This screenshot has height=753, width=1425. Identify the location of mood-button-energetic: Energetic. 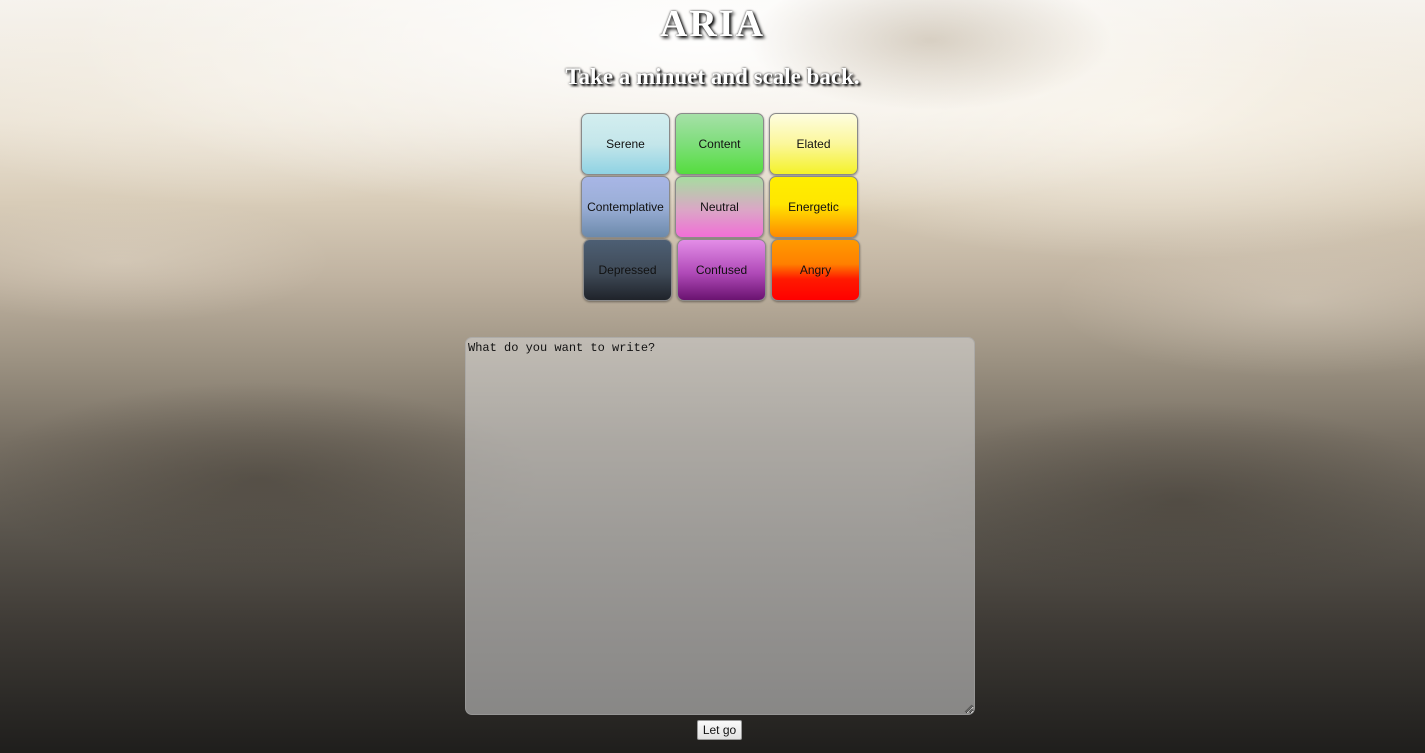
(813, 207).